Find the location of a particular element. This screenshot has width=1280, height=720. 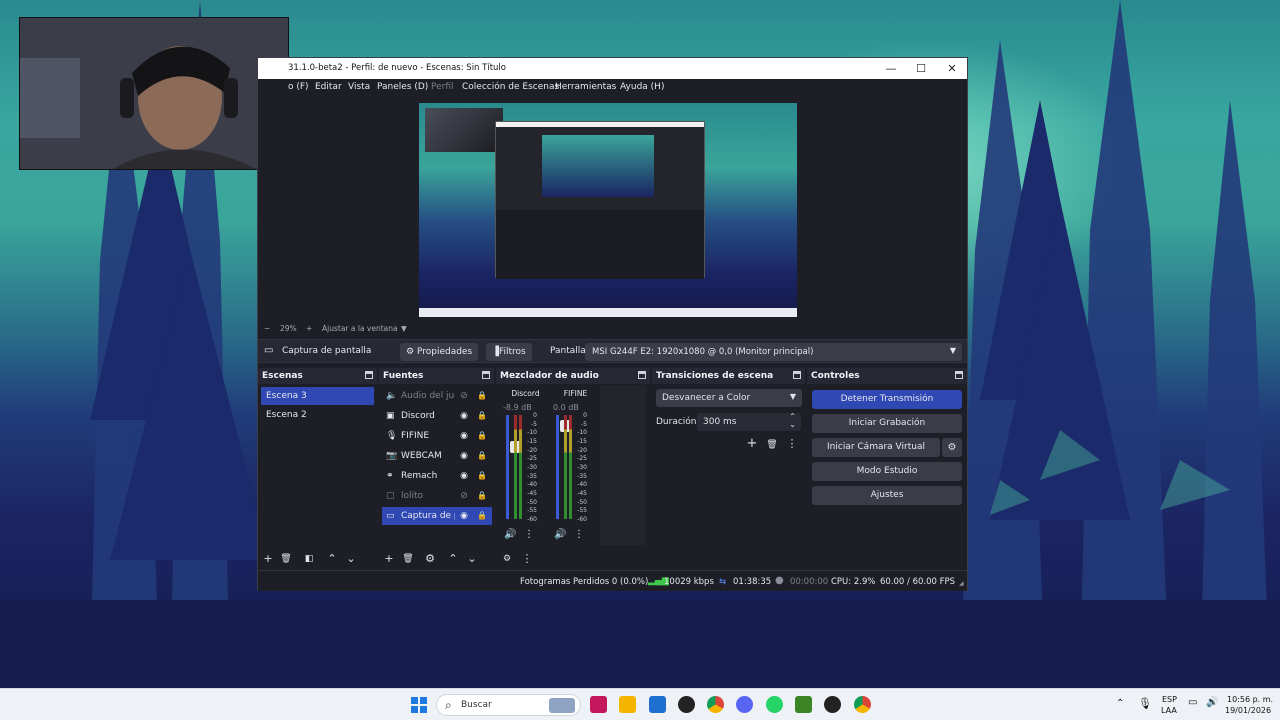

zoom-in-button: + is located at coordinates (309, 328).